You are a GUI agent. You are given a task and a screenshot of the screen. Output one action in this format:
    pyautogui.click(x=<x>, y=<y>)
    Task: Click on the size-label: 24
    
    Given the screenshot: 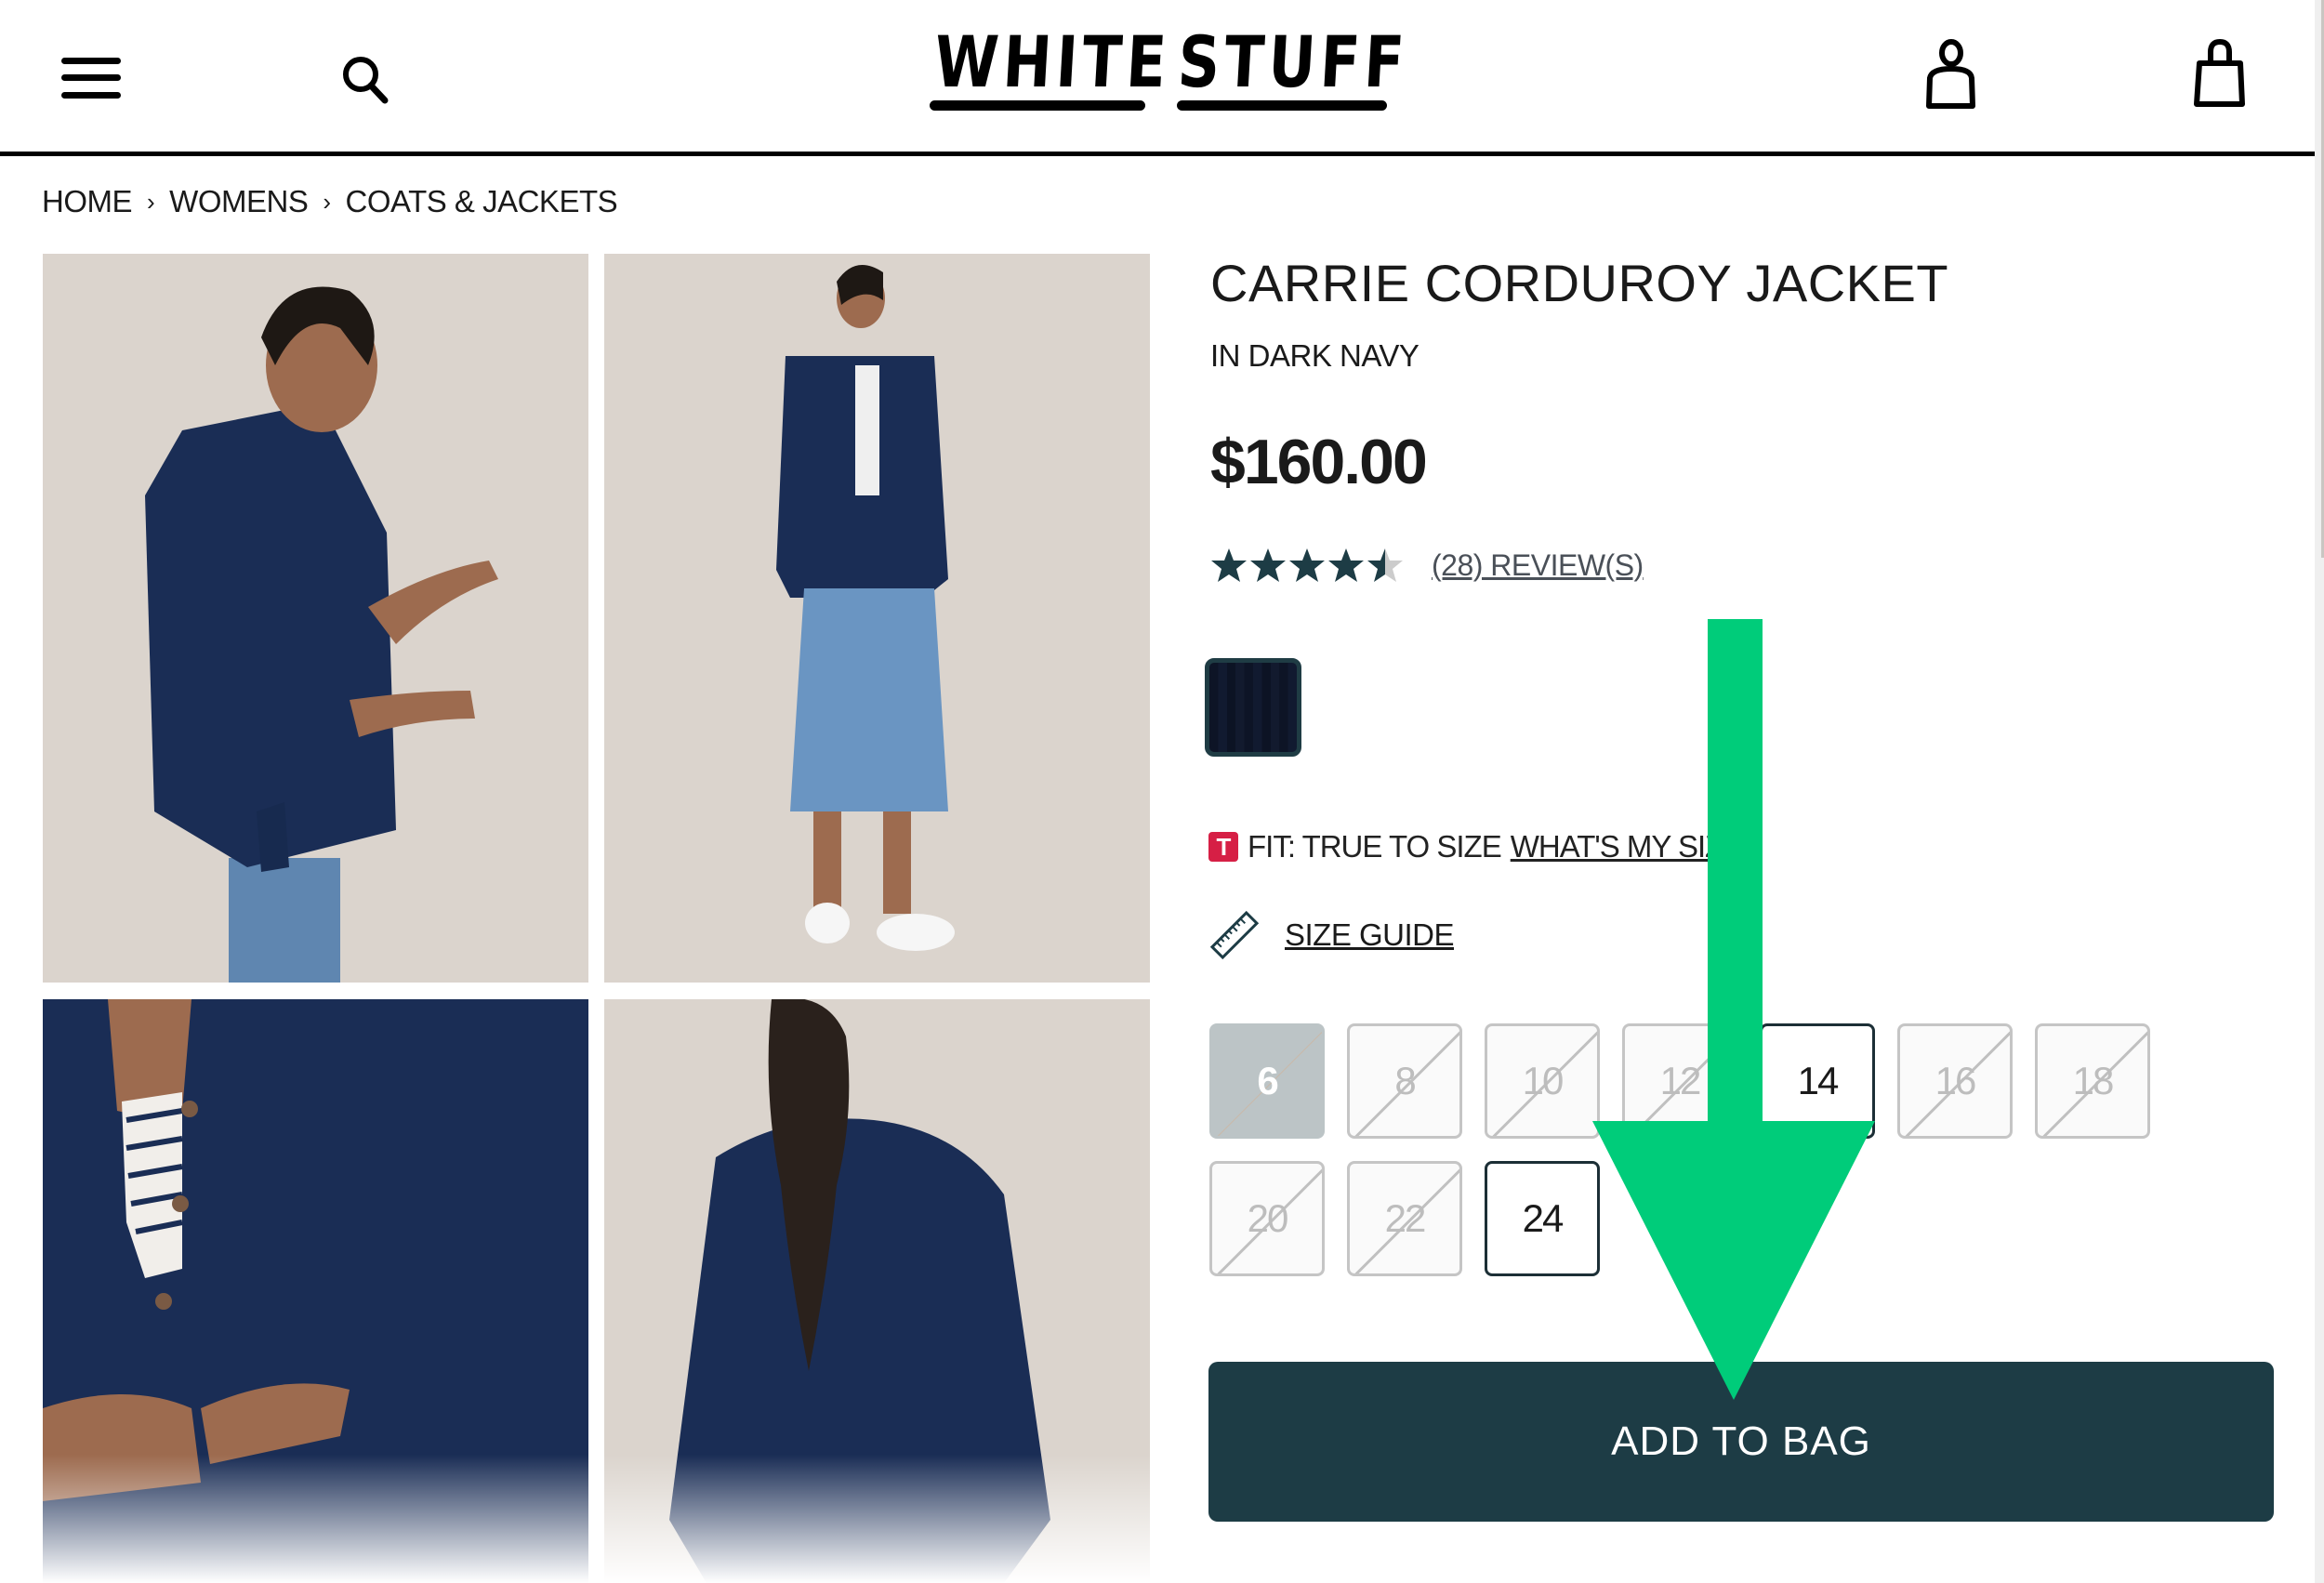 What is the action you would take?
    pyautogui.click(x=1543, y=1218)
    